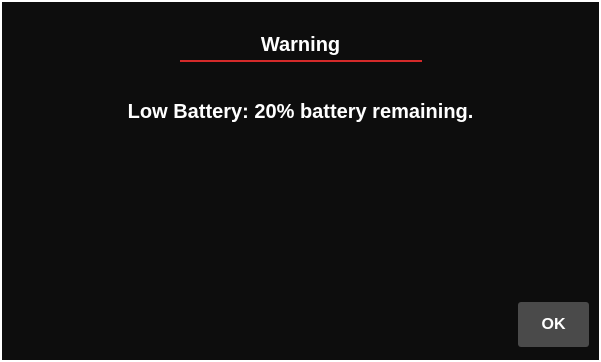  I want to click on dialog-message: Low Battery: 20% battery remaining., so click(300, 112).